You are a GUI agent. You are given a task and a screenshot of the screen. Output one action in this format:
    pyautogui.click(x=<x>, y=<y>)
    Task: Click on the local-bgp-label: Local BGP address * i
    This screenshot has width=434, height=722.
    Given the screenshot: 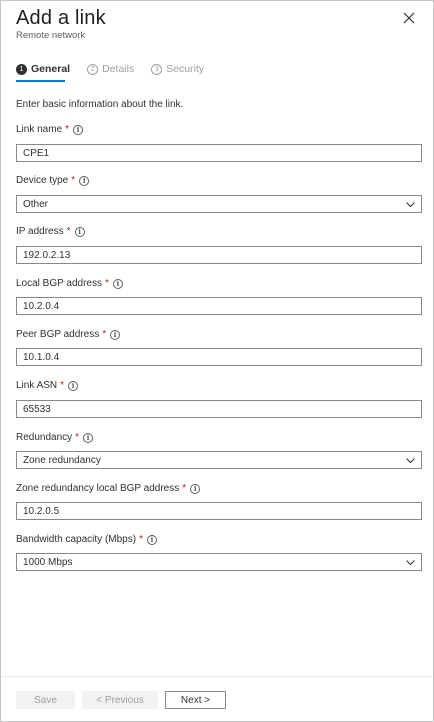 What is the action you would take?
    pyautogui.click(x=69, y=283)
    